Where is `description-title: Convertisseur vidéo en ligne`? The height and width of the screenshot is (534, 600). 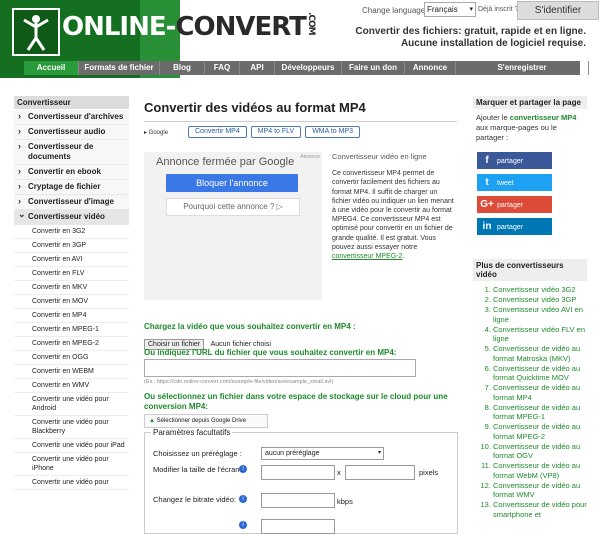
description-title: Convertisseur vidéo en ligne is located at coordinates (379, 156).